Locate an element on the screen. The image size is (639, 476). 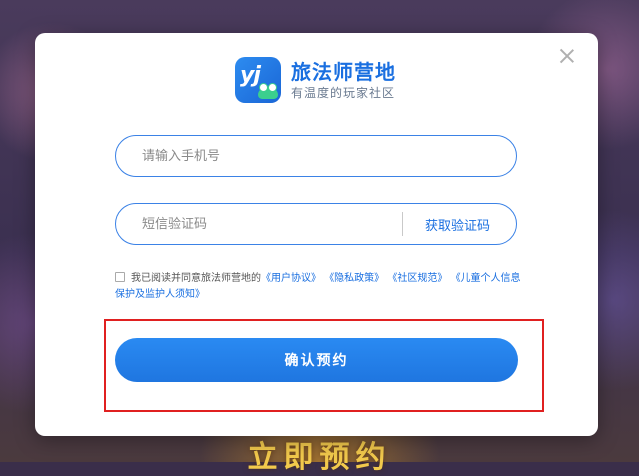
get-code-button: 获取验证码 is located at coordinates (457, 224).